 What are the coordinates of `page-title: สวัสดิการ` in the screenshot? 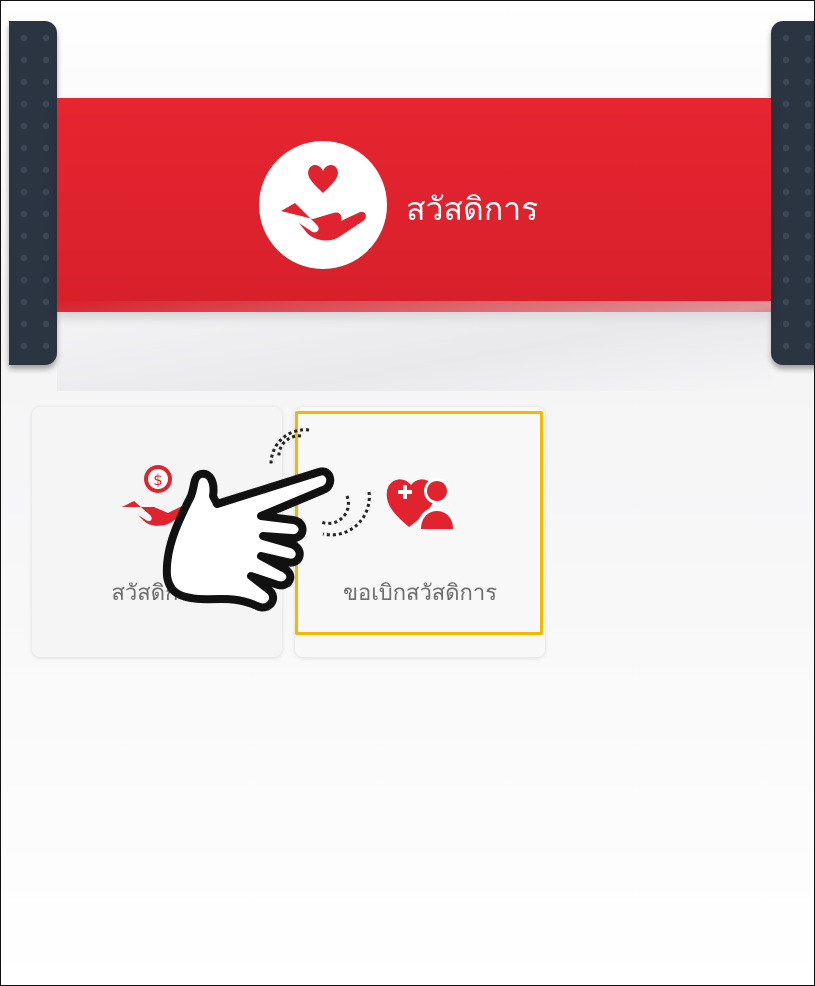 It's located at (472, 209).